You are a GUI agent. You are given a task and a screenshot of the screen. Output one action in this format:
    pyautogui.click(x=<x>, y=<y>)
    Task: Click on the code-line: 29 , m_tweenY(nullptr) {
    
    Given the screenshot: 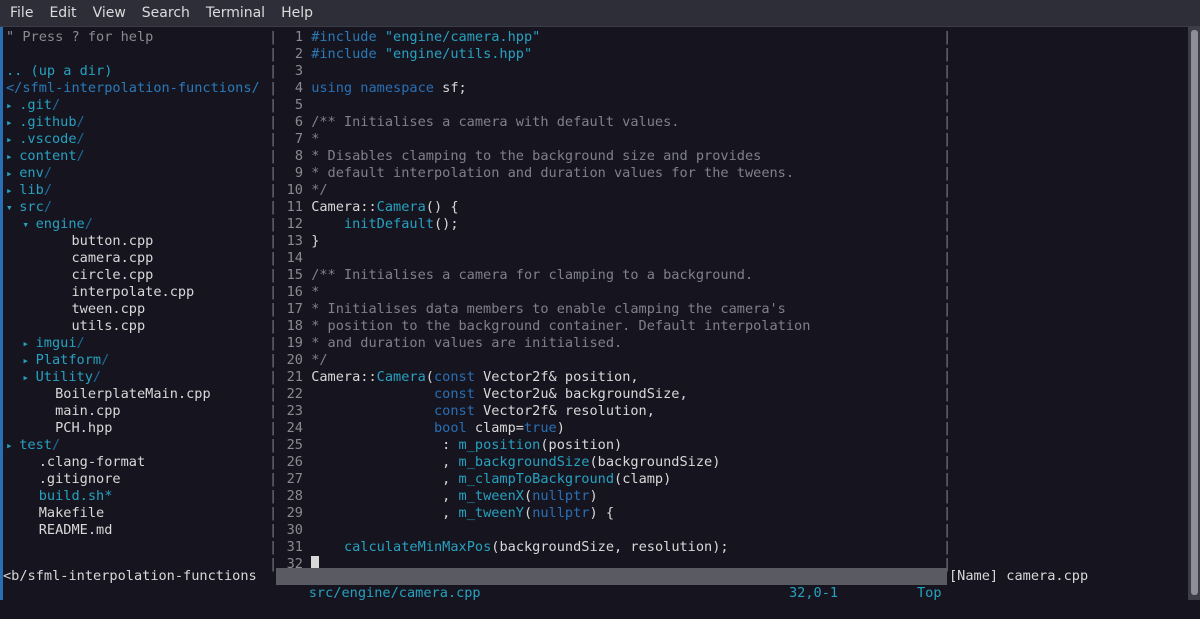 What is the action you would take?
    pyautogui.click(x=443, y=513)
    